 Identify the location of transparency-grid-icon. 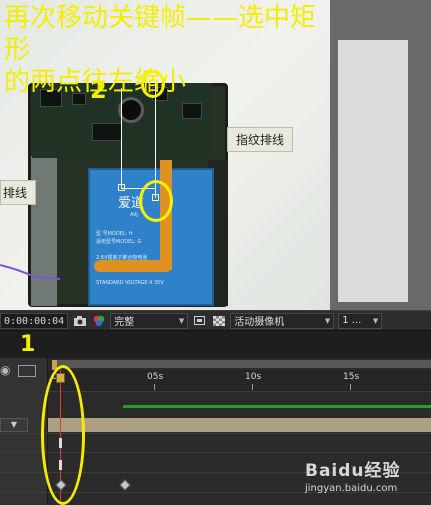
(218, 320).